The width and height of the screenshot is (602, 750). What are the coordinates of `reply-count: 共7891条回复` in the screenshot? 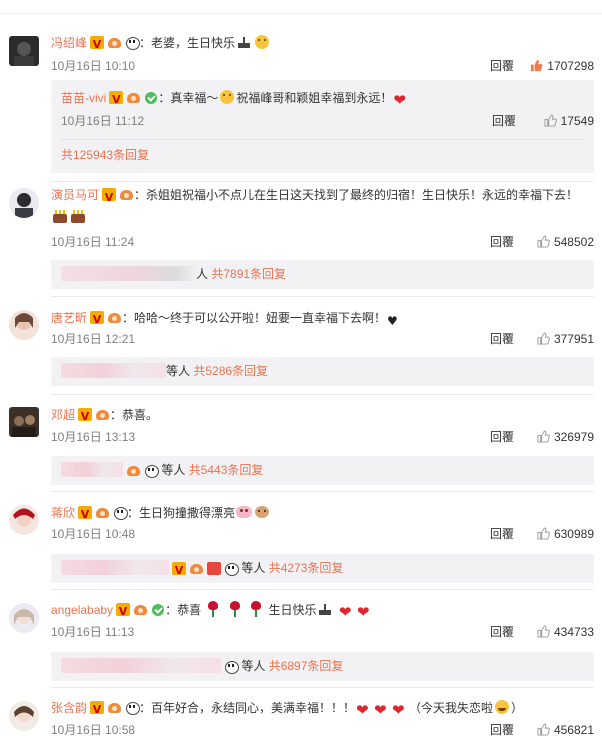 It's located at (249, 274).